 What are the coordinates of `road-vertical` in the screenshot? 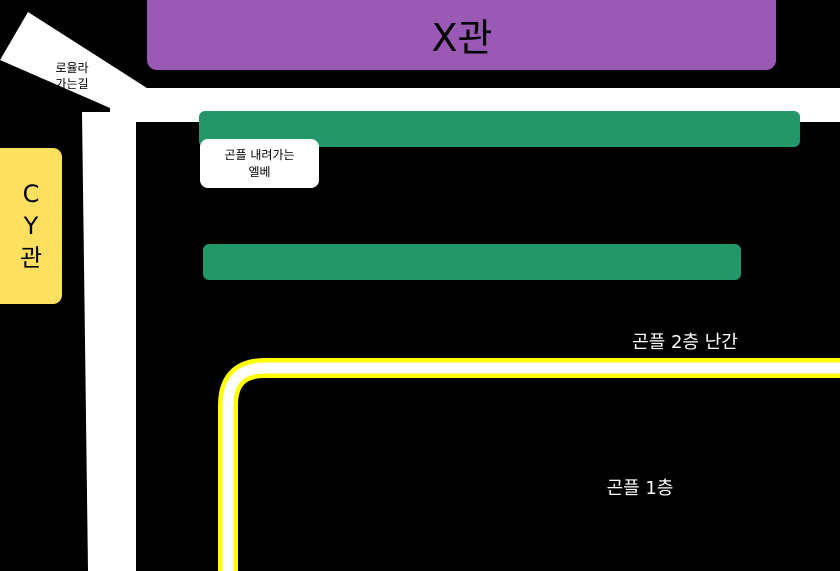 It's located at (109, 341).